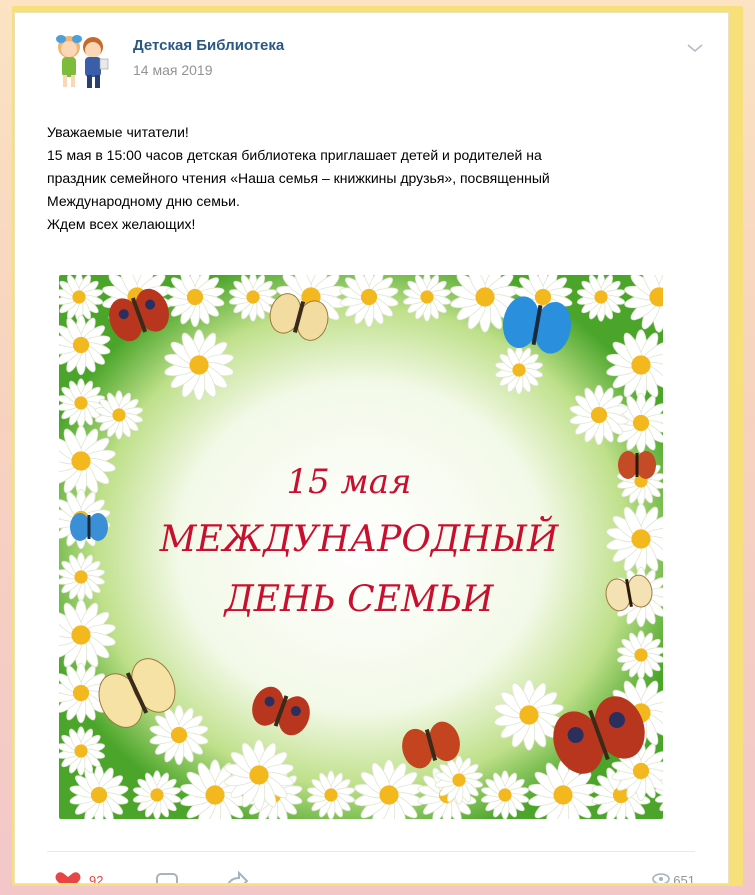 This screenshot has height=895, width=755. What do you see at coordinates (359, 599) in the screenshot?
I see `image-title-line2: ДЕНЬ СЕМЬИ` at bounding box center [359, 599].